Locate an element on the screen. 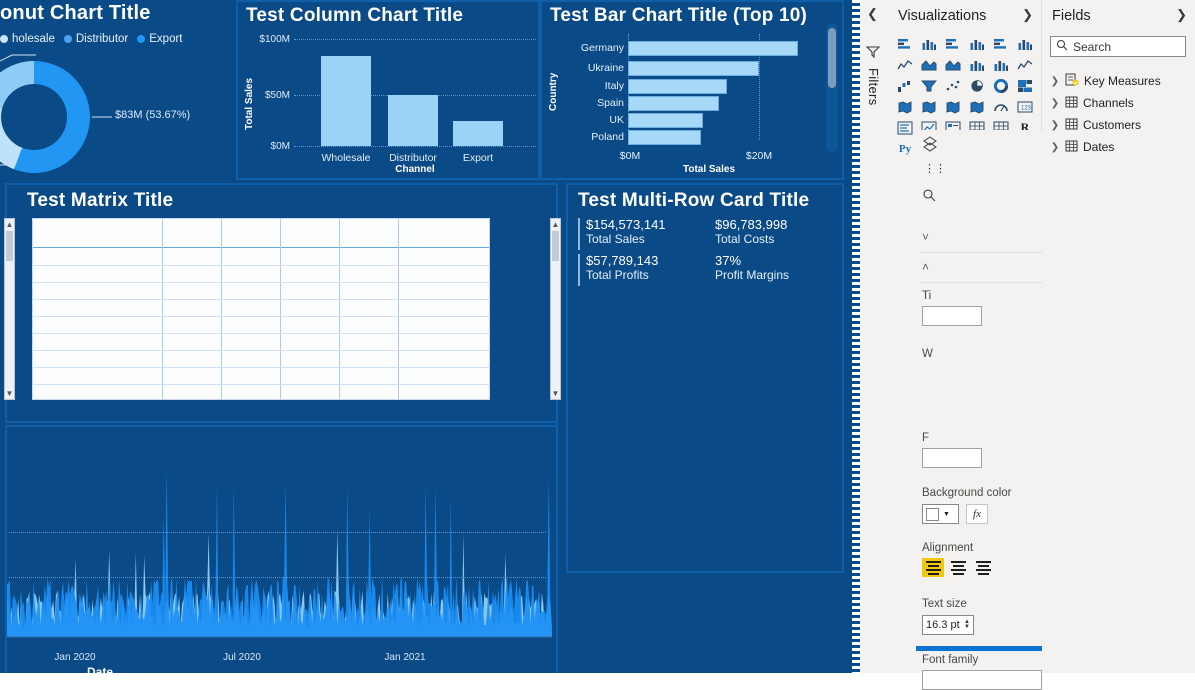  treemap-icon is located at coordinates (1025, 85).